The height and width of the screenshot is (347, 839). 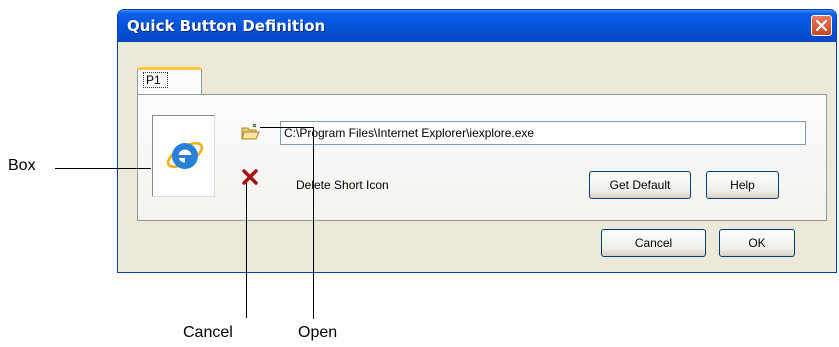 I want to click on delete-icon-button, so click(x=250, y=179).